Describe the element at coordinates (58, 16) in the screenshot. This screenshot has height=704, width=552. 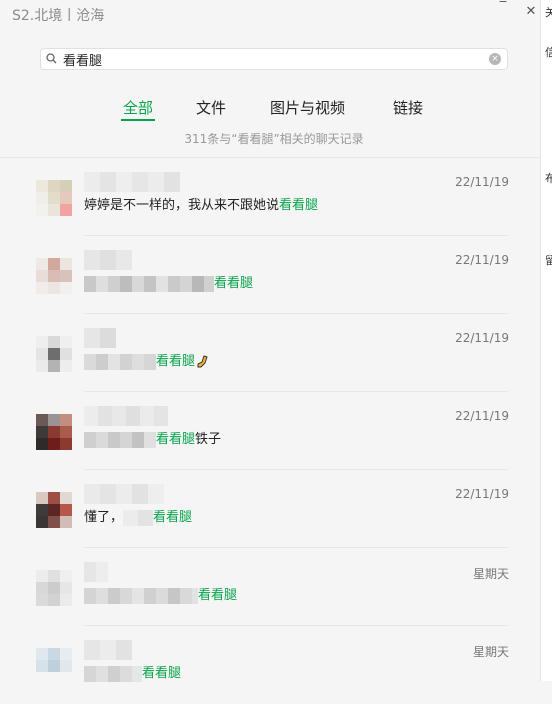
I see `window-title: S2.北境丨沧海` at that location.